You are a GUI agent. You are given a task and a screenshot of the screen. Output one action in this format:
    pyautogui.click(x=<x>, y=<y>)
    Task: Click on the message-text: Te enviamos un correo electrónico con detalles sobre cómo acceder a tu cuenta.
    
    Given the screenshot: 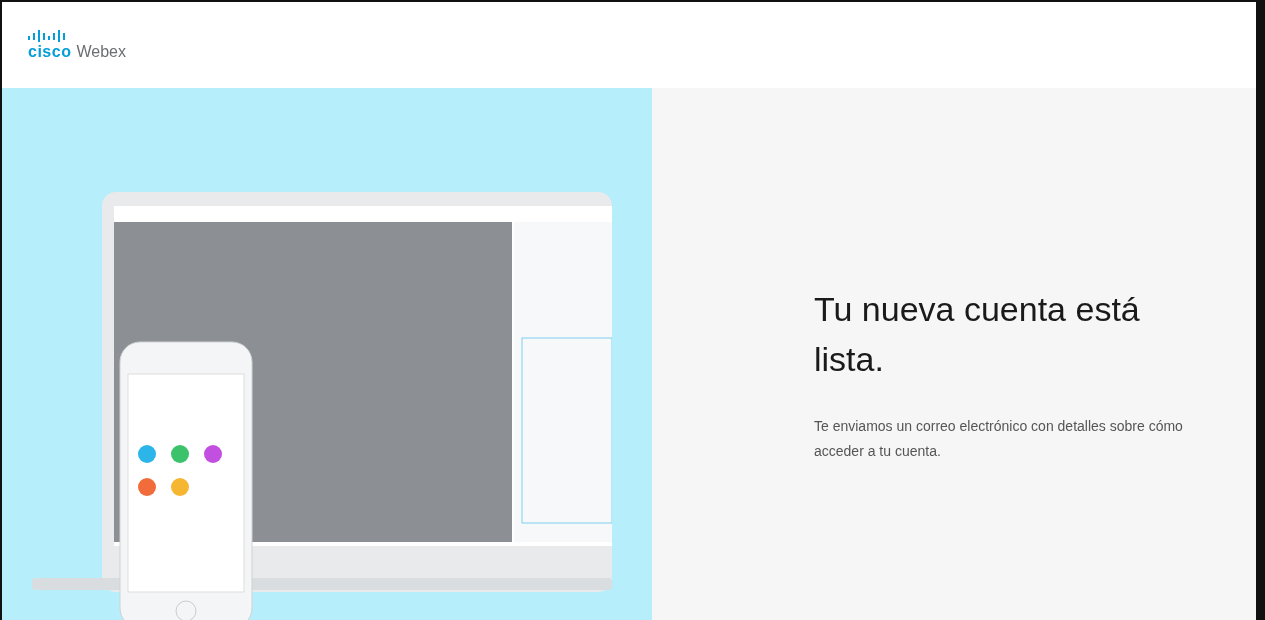 What is the action you would take?
    pyautogui.click(x=999, y=439)
    